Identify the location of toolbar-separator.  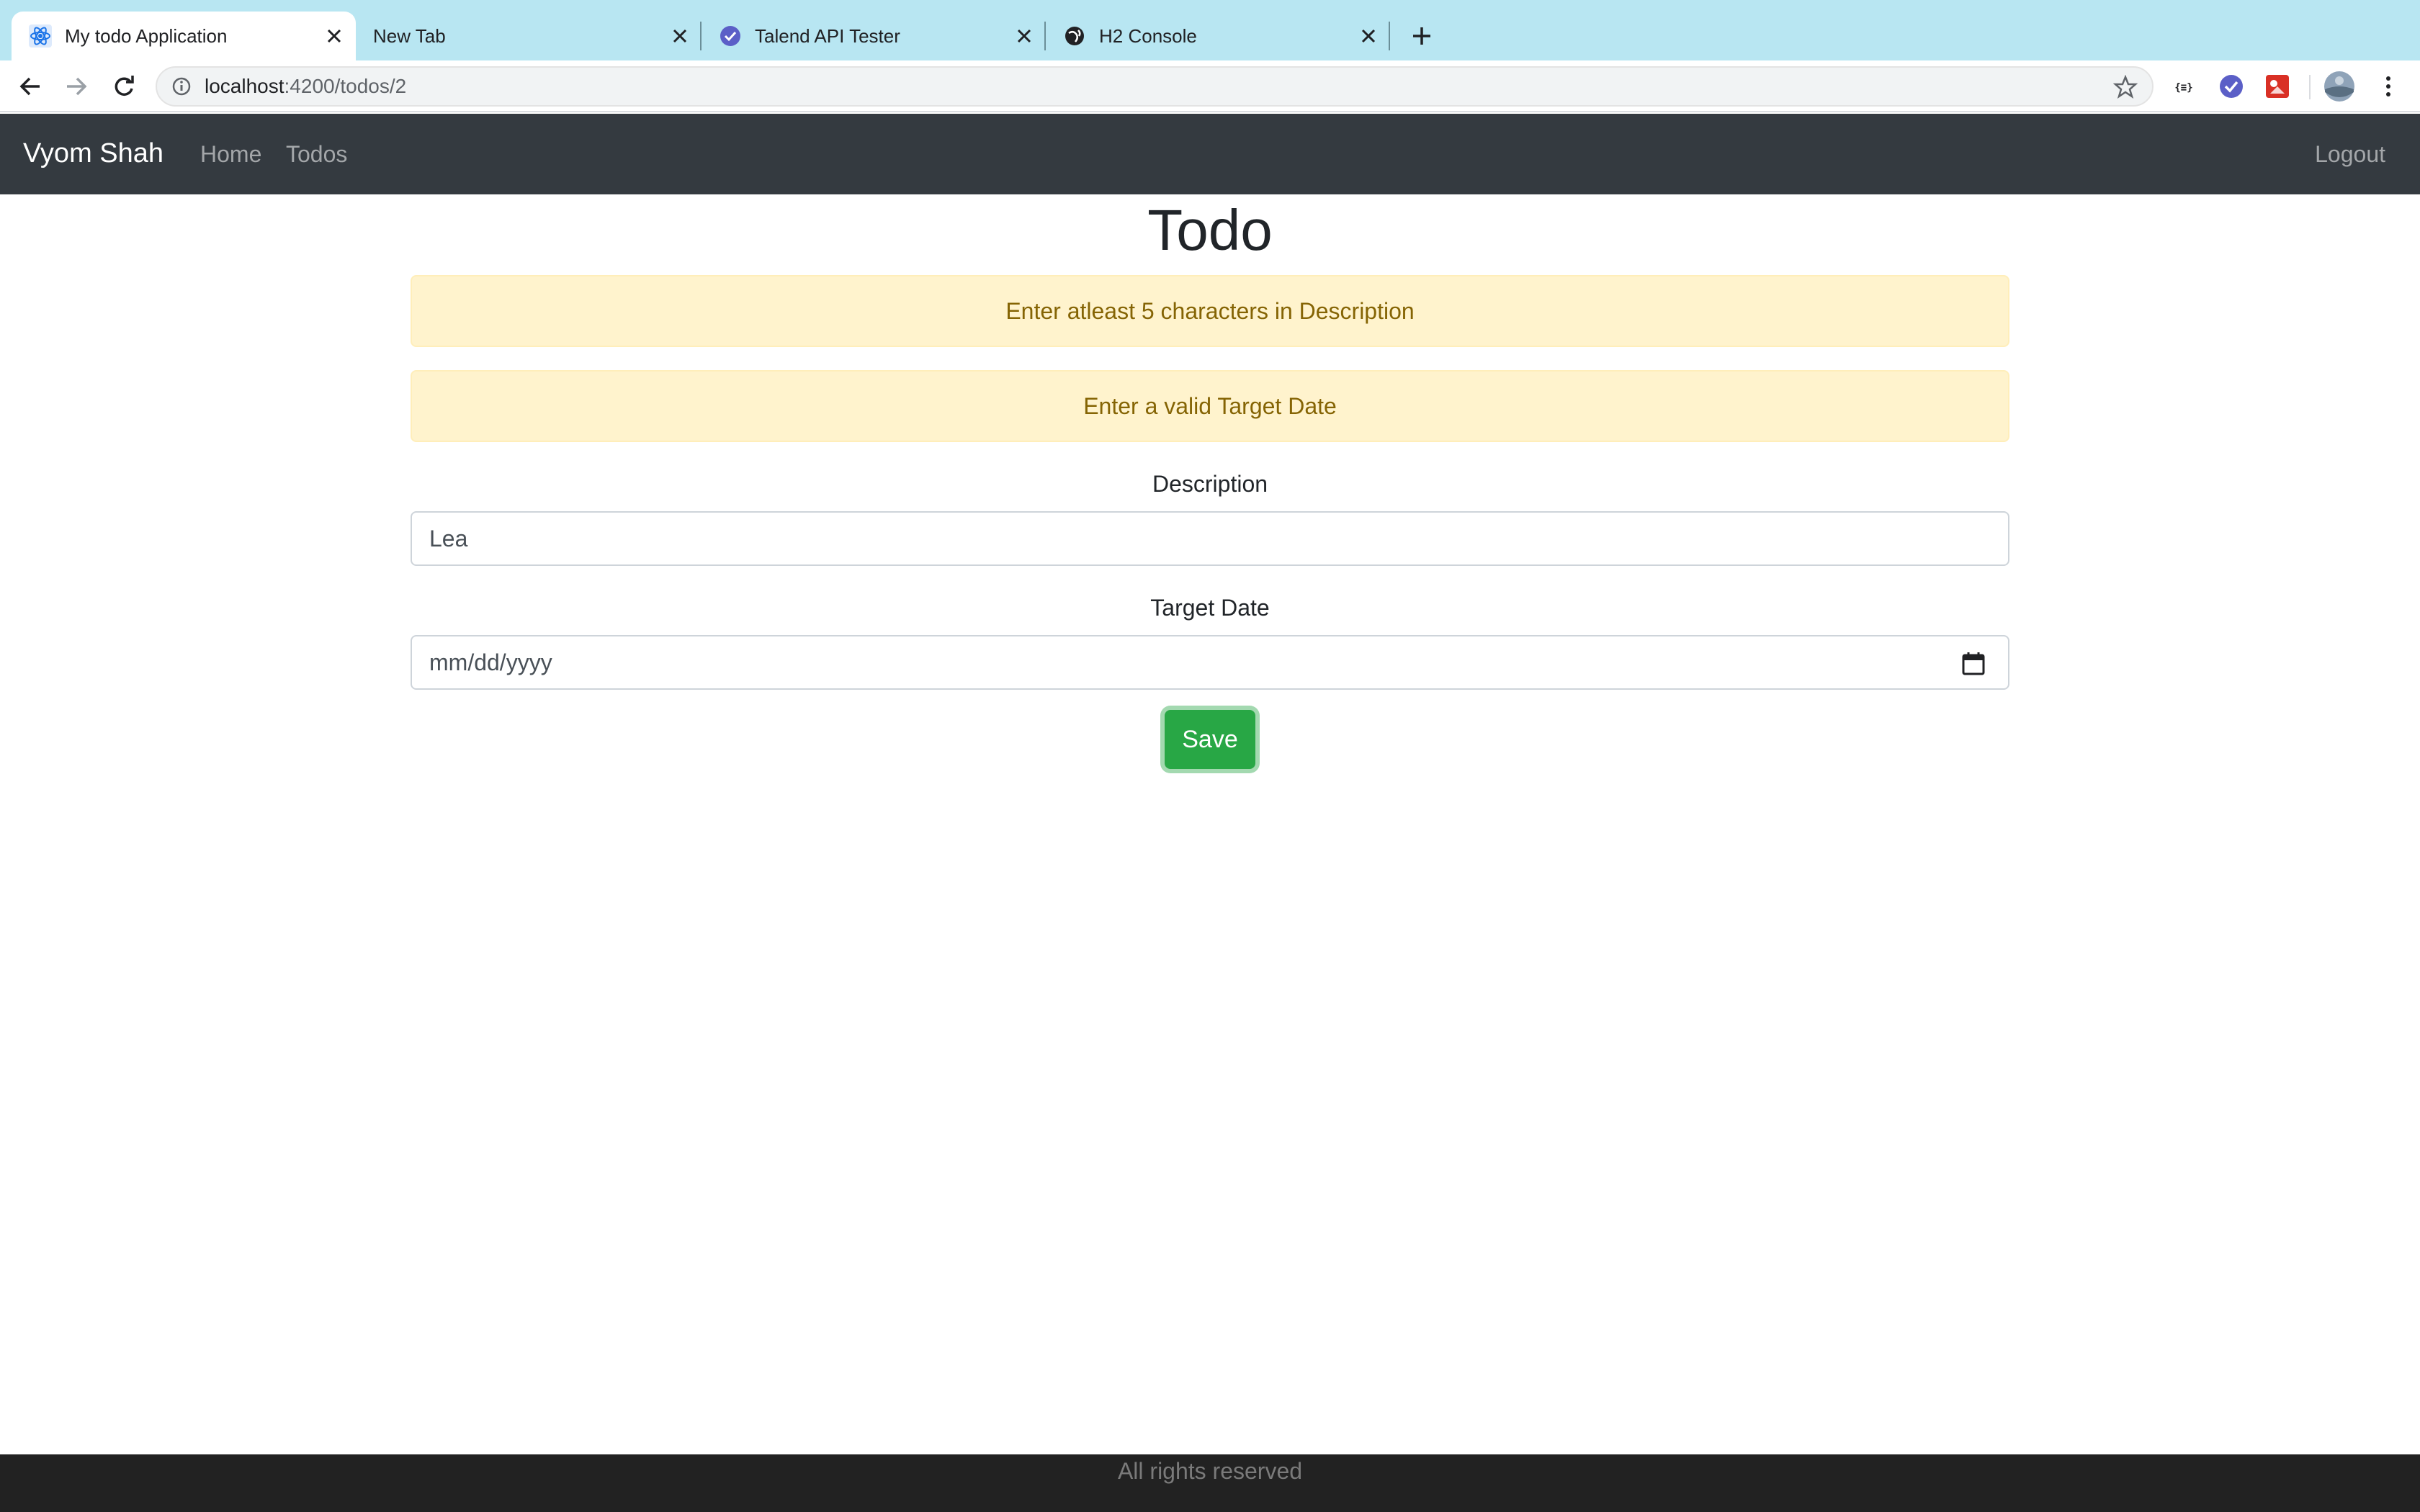
(2310, 87).